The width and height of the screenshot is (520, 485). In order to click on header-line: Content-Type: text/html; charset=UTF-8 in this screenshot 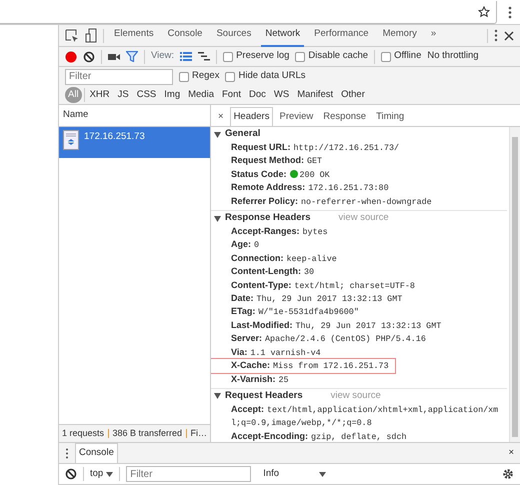, I will do `click(323, 285)`.